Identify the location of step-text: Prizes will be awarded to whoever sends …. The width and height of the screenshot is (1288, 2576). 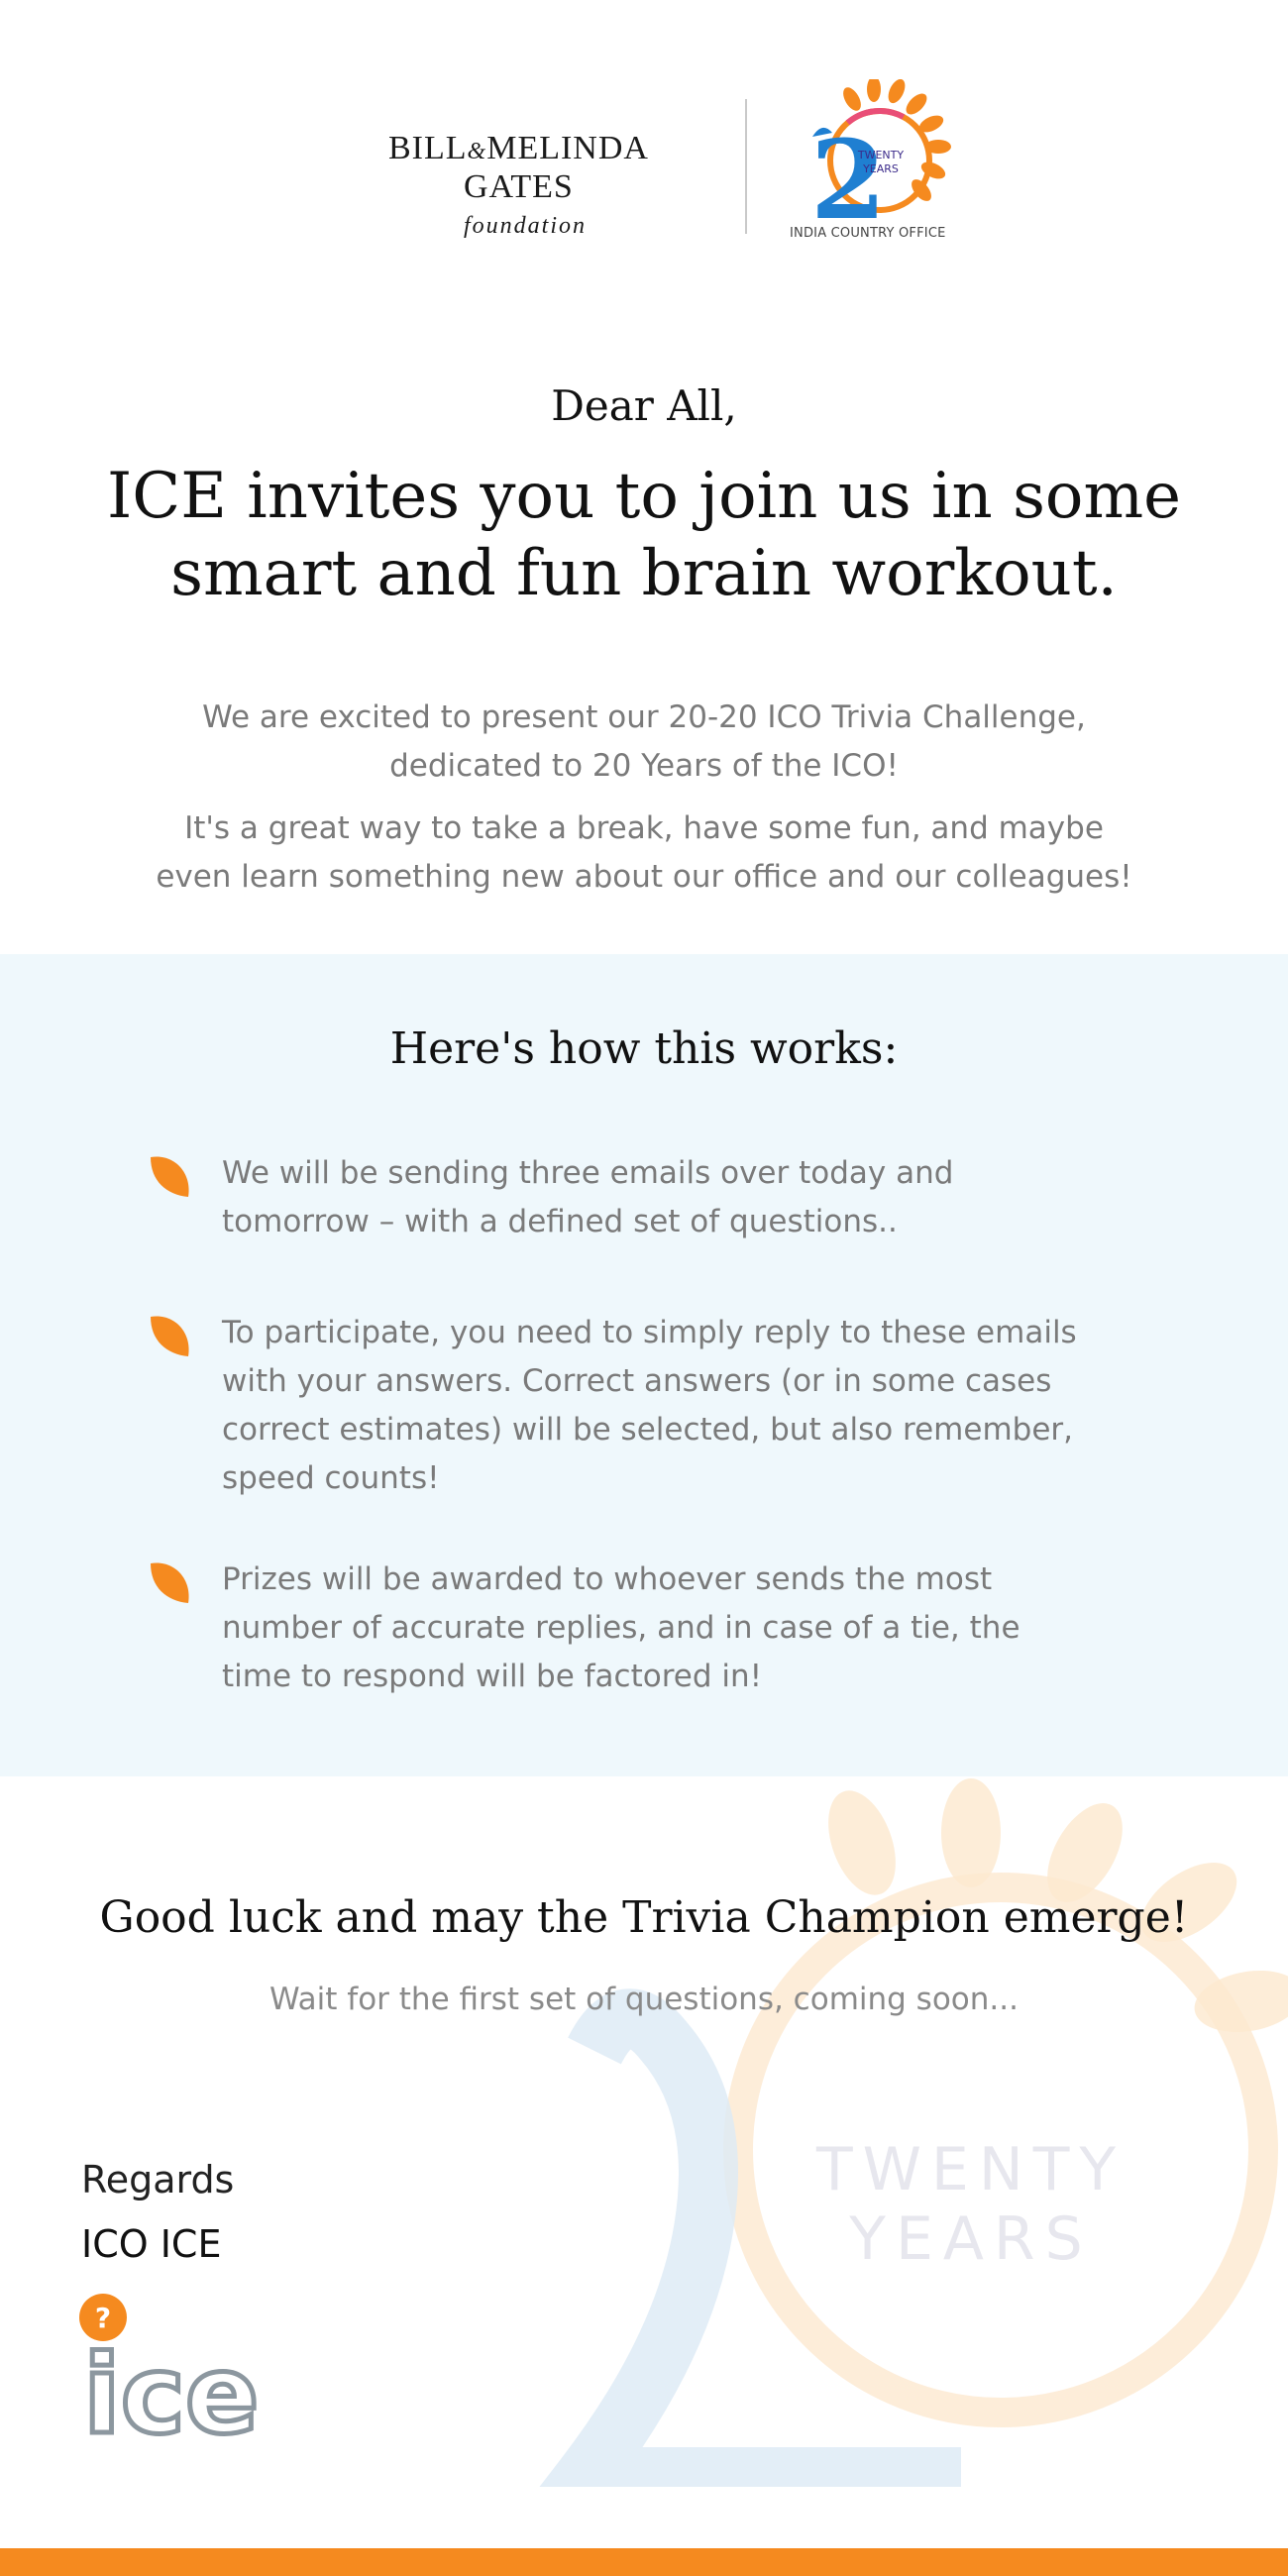
(621, 1627).